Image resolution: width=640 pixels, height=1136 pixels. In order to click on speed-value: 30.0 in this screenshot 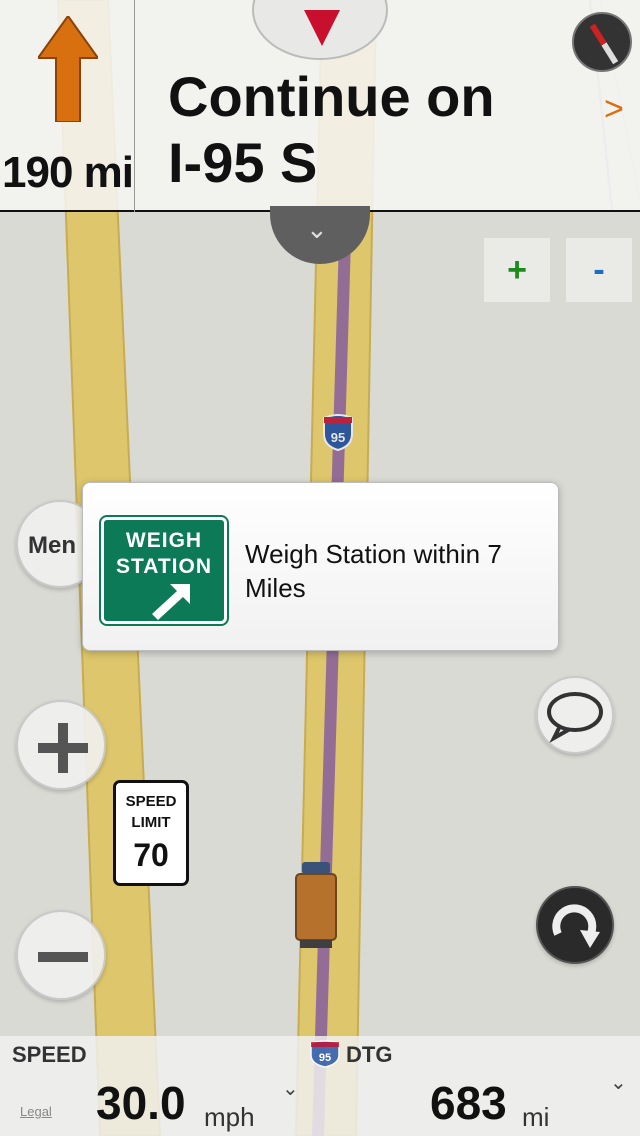, I will do `click(141, 1103)`.